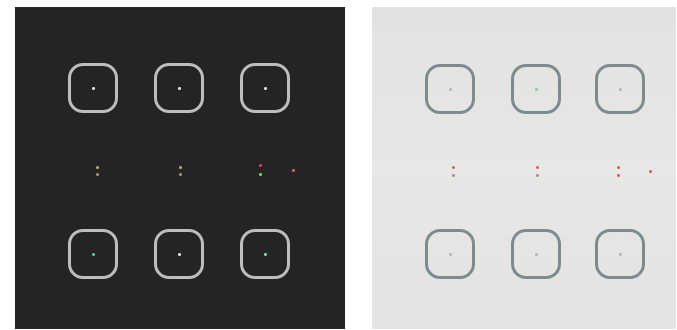 This screenshot has height=330, width=677. I want to click on dark-button-top-left, so click(93, 88).